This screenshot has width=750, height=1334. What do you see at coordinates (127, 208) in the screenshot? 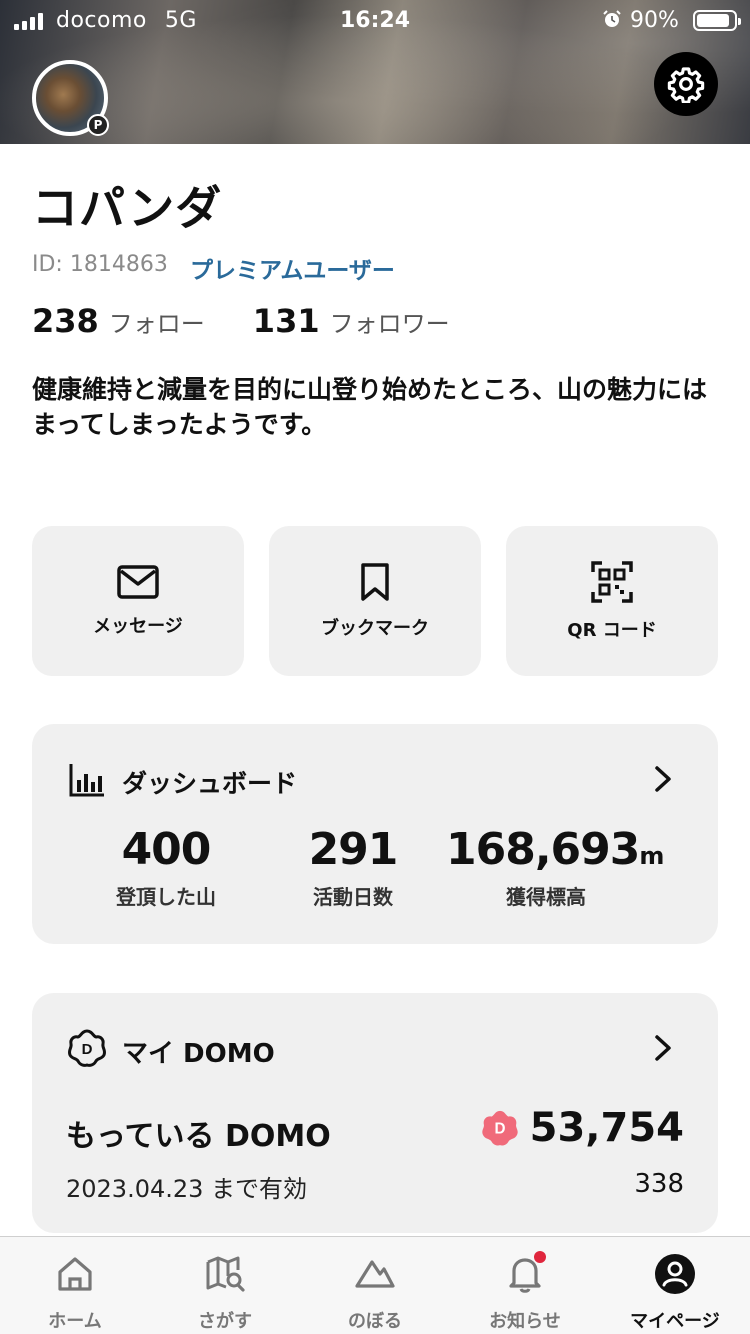
I see `profile-name: コパンダ` at bounding box center [127, 208].